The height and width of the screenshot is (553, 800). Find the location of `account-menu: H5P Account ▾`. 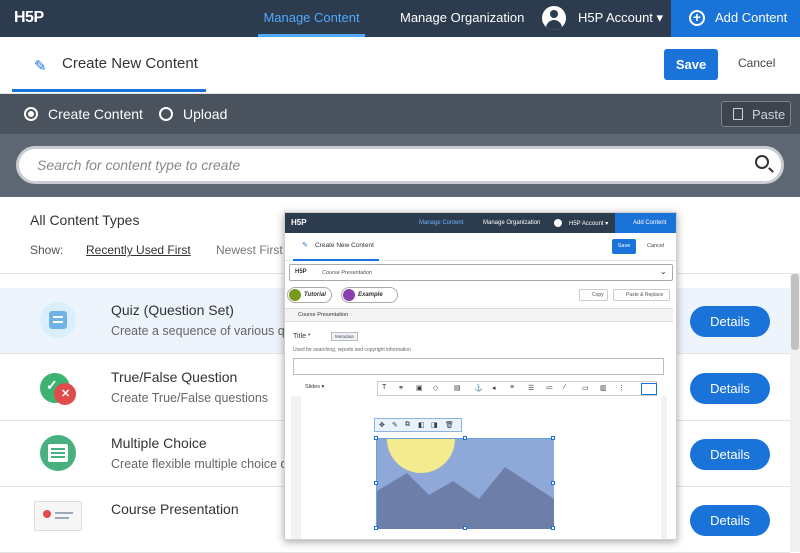

account-menu: H5P Account ▾ is located at coordinates (620, 18).